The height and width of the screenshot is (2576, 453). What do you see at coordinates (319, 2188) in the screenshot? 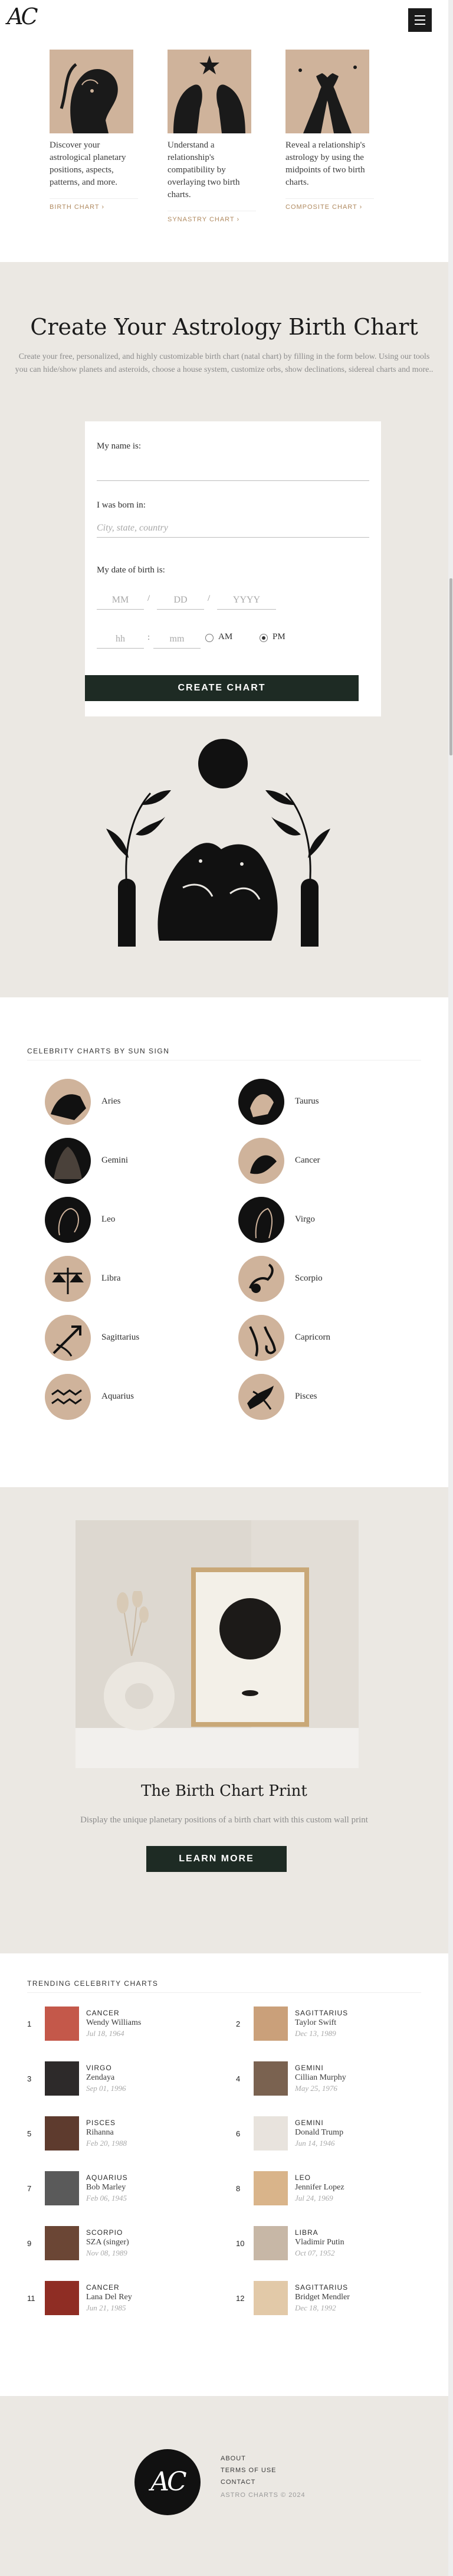
I see `trending-name: Jennifer Lopez` at bounding box center [319, 2188].